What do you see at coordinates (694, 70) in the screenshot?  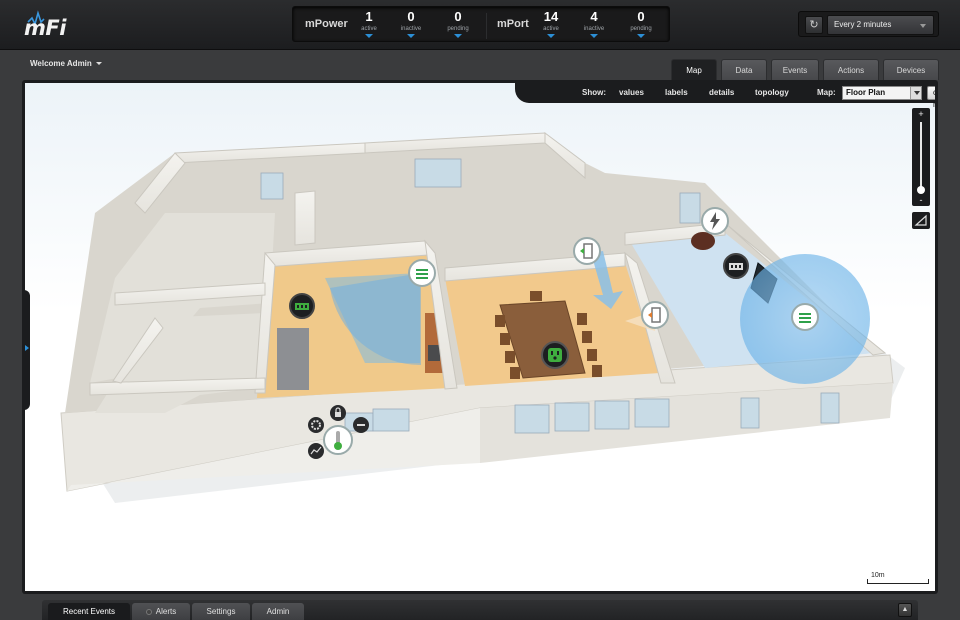 I see `tab-map: Map` at bounding box center [694, 70].